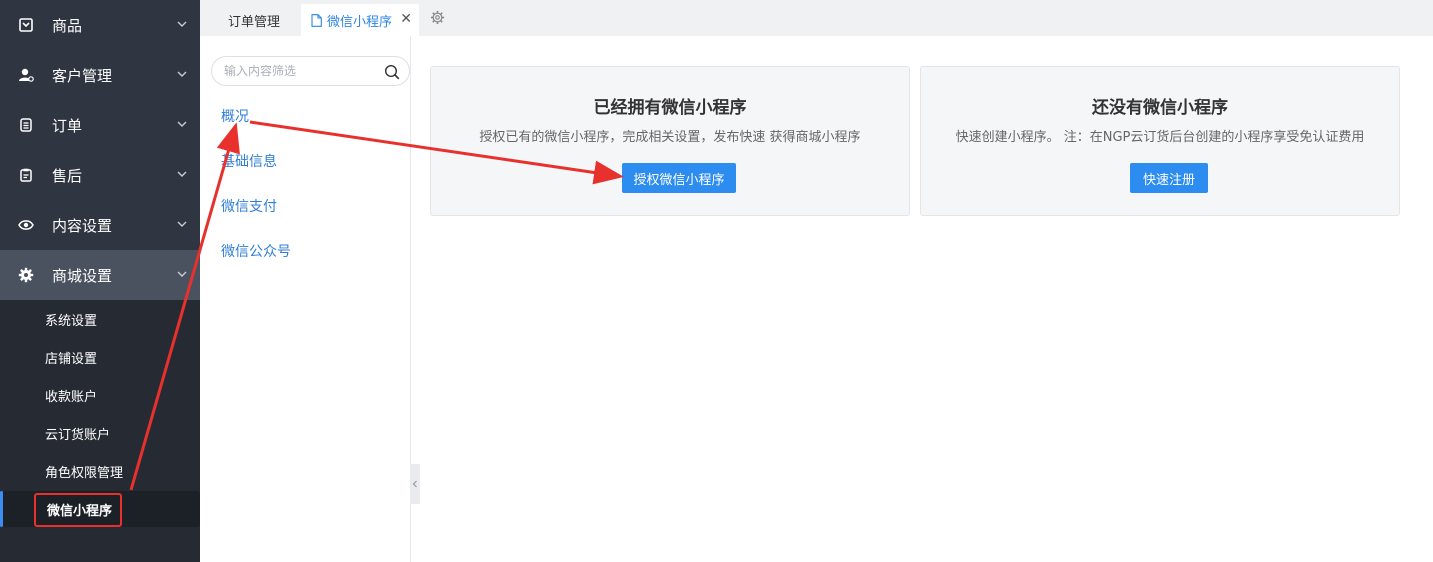  I want to click on collapse-panel-handle, so click(415, 484).